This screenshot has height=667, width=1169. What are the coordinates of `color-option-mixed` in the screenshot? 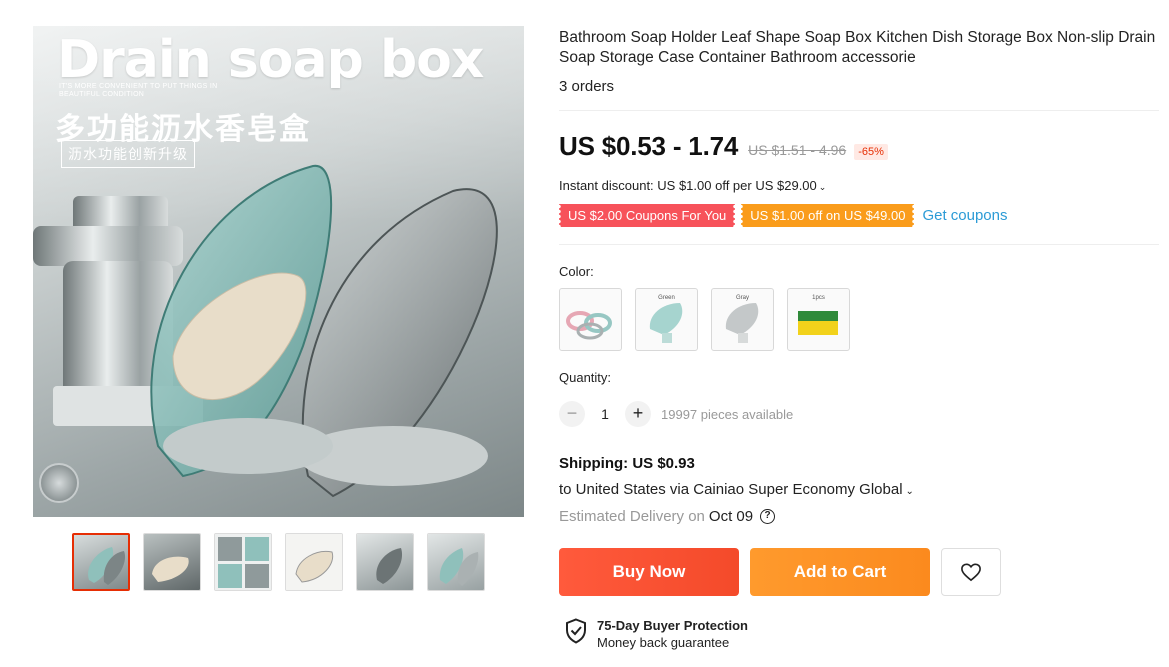 It's located at (590, 319).